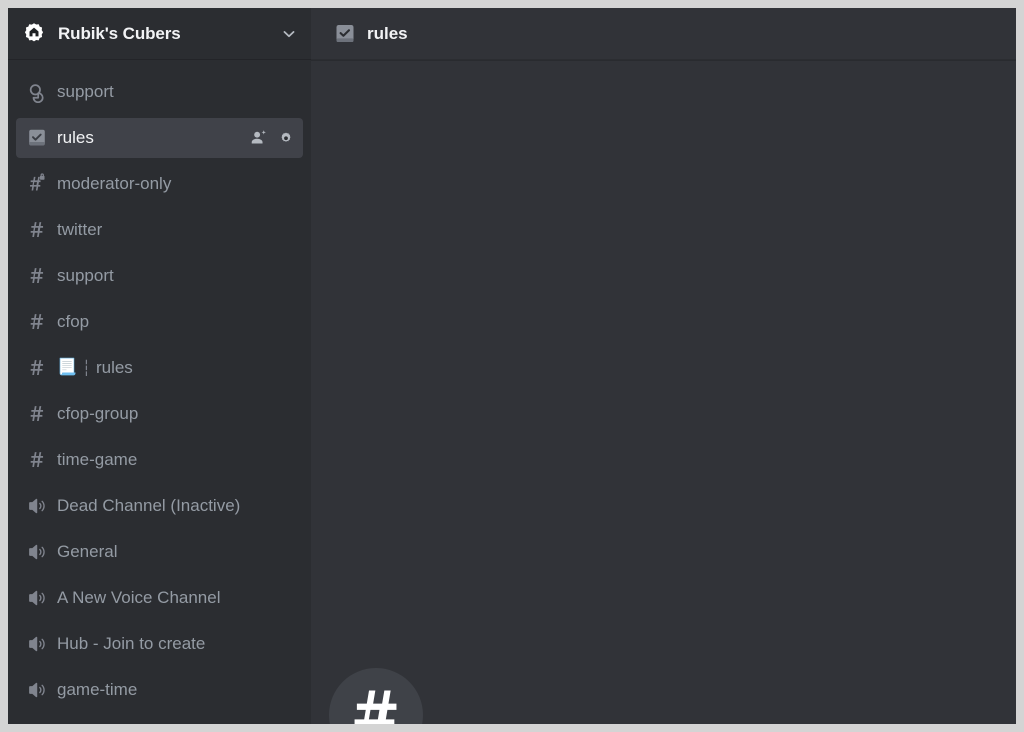 This screenshot has width=1024, height=732. What do you see at coordinates (73, 321) in the screenshot?
I see `channel-name: cfop` at bounding box center [73, 321].